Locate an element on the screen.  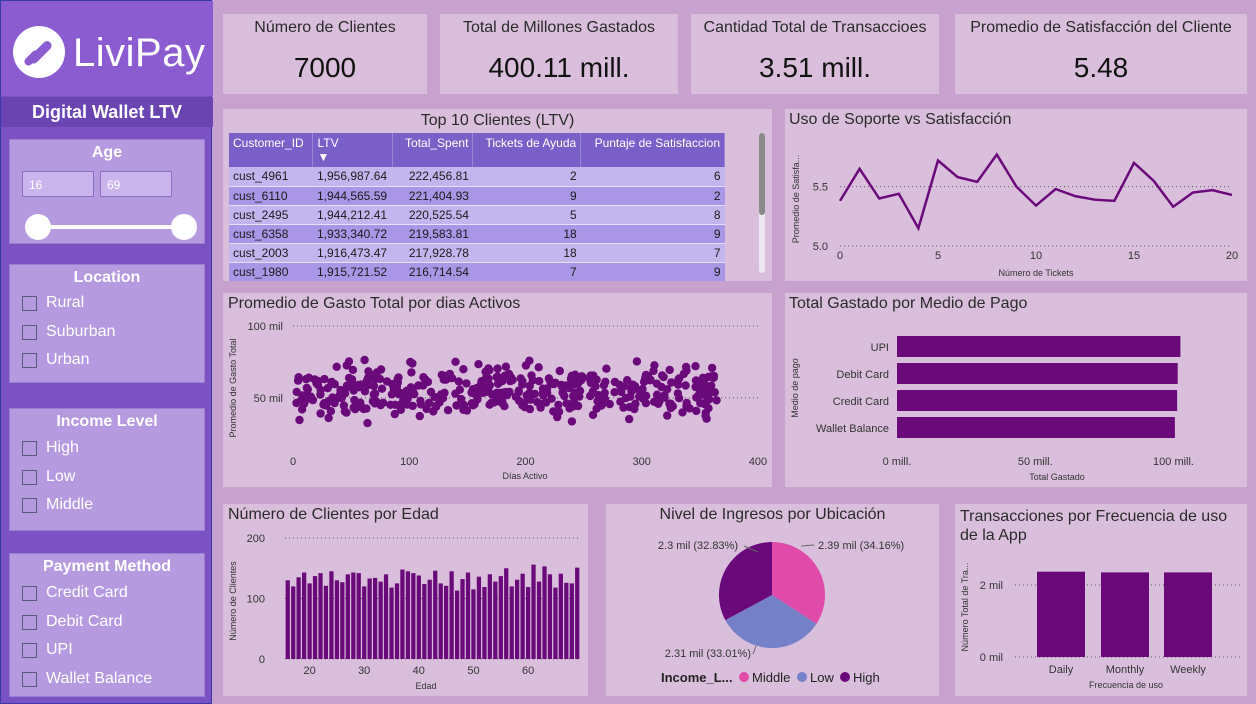
x-tick-label: 100 is located at coordinates (409, 462).